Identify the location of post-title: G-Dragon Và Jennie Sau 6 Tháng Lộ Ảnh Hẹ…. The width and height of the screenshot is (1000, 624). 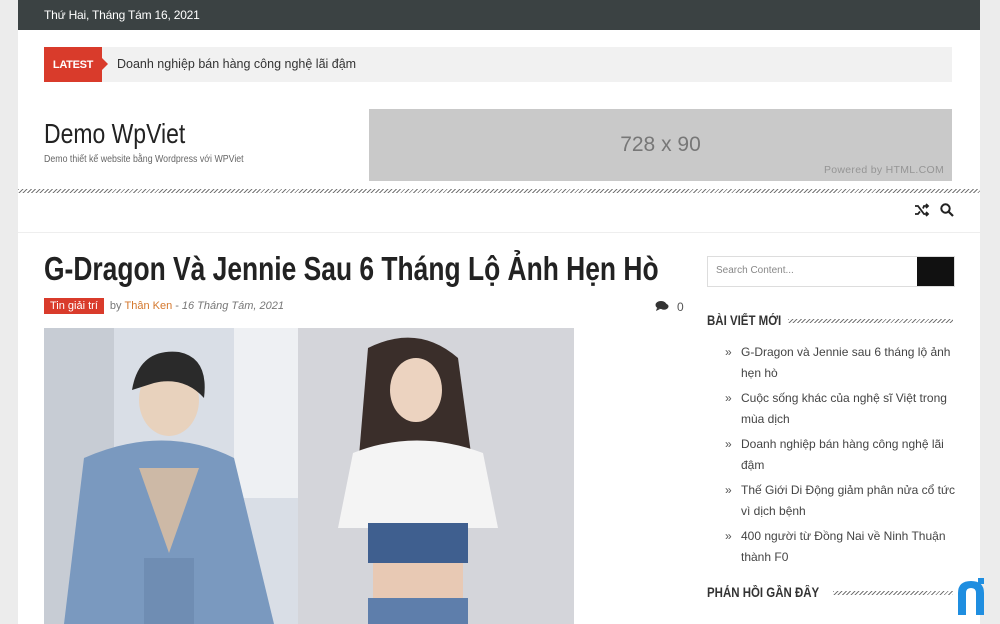
(351, 268).